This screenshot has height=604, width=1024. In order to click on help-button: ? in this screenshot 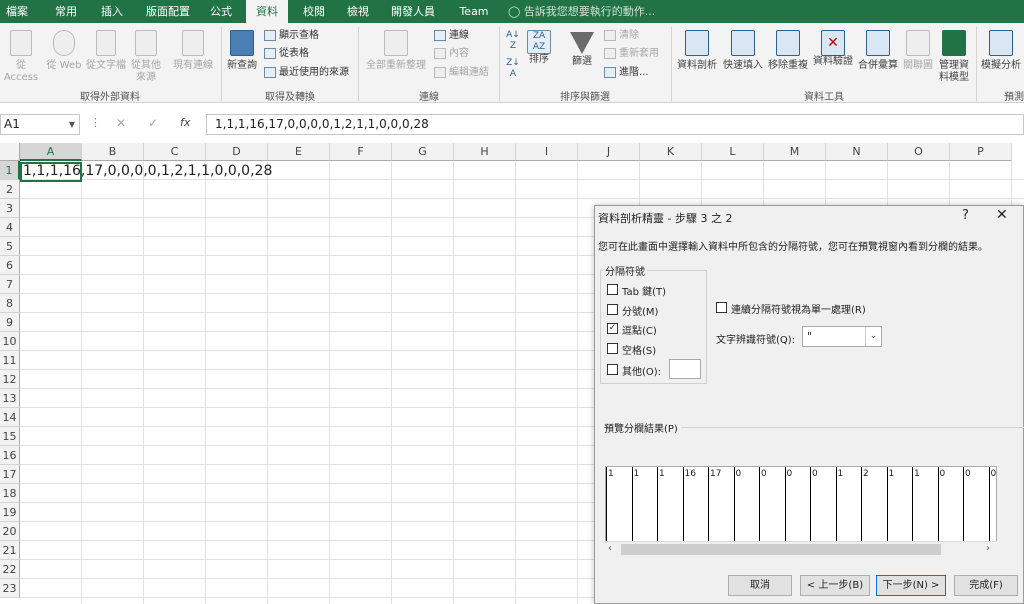, I will do `click(965, 215)`.